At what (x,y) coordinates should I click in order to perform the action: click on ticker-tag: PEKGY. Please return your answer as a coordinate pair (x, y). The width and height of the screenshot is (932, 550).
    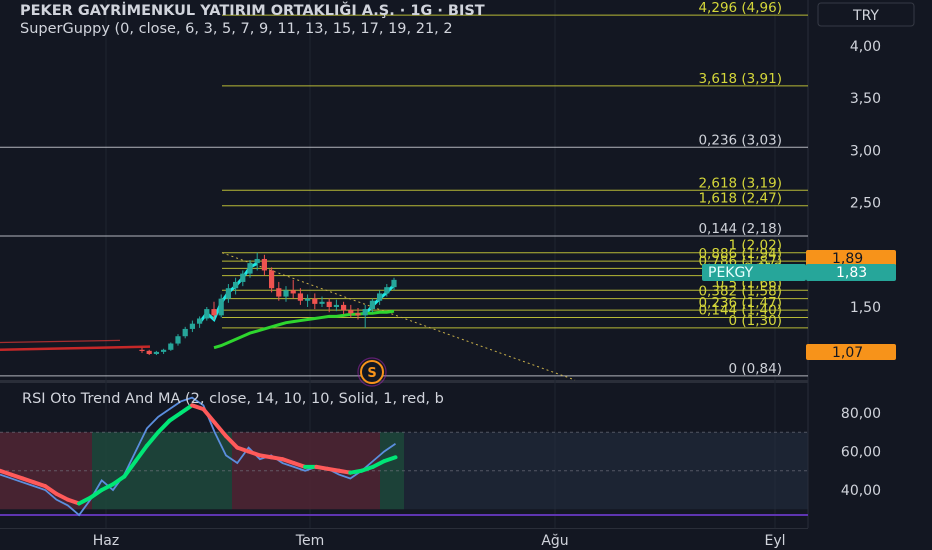
    Looking at the image, I should click on (754, 272).